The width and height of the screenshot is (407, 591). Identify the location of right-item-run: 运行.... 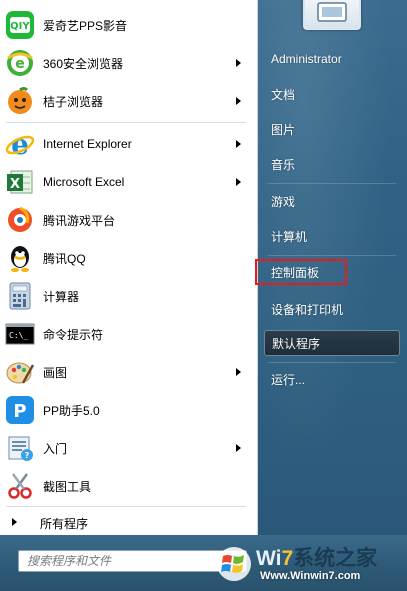
(332, 379).